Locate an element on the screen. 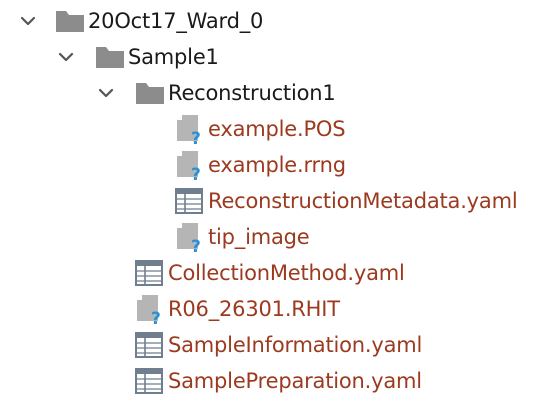 This screenshot has height=402, width=542. tree-file-example-pos: ? example.POS is located at coordinates (180, 129).